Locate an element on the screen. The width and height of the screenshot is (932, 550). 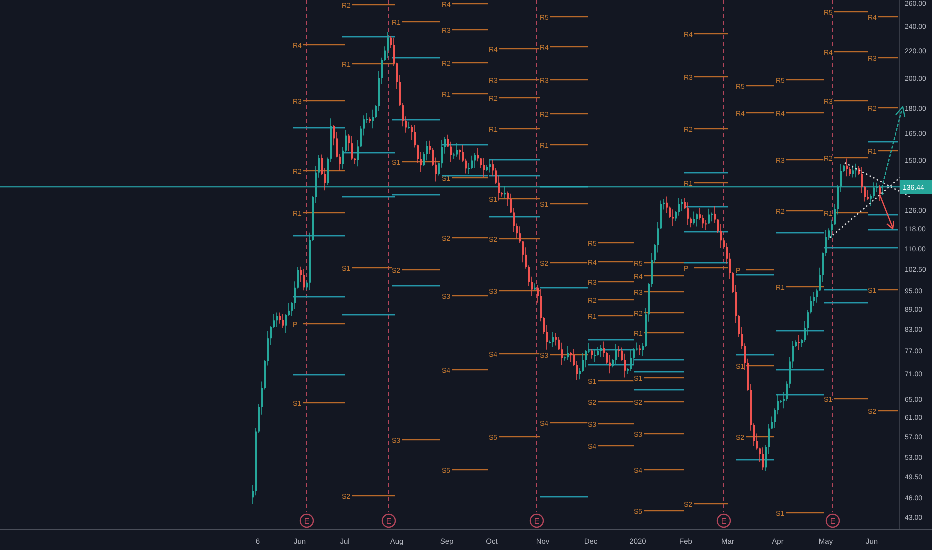
downward-arrow is located at coordinates (887, 212).